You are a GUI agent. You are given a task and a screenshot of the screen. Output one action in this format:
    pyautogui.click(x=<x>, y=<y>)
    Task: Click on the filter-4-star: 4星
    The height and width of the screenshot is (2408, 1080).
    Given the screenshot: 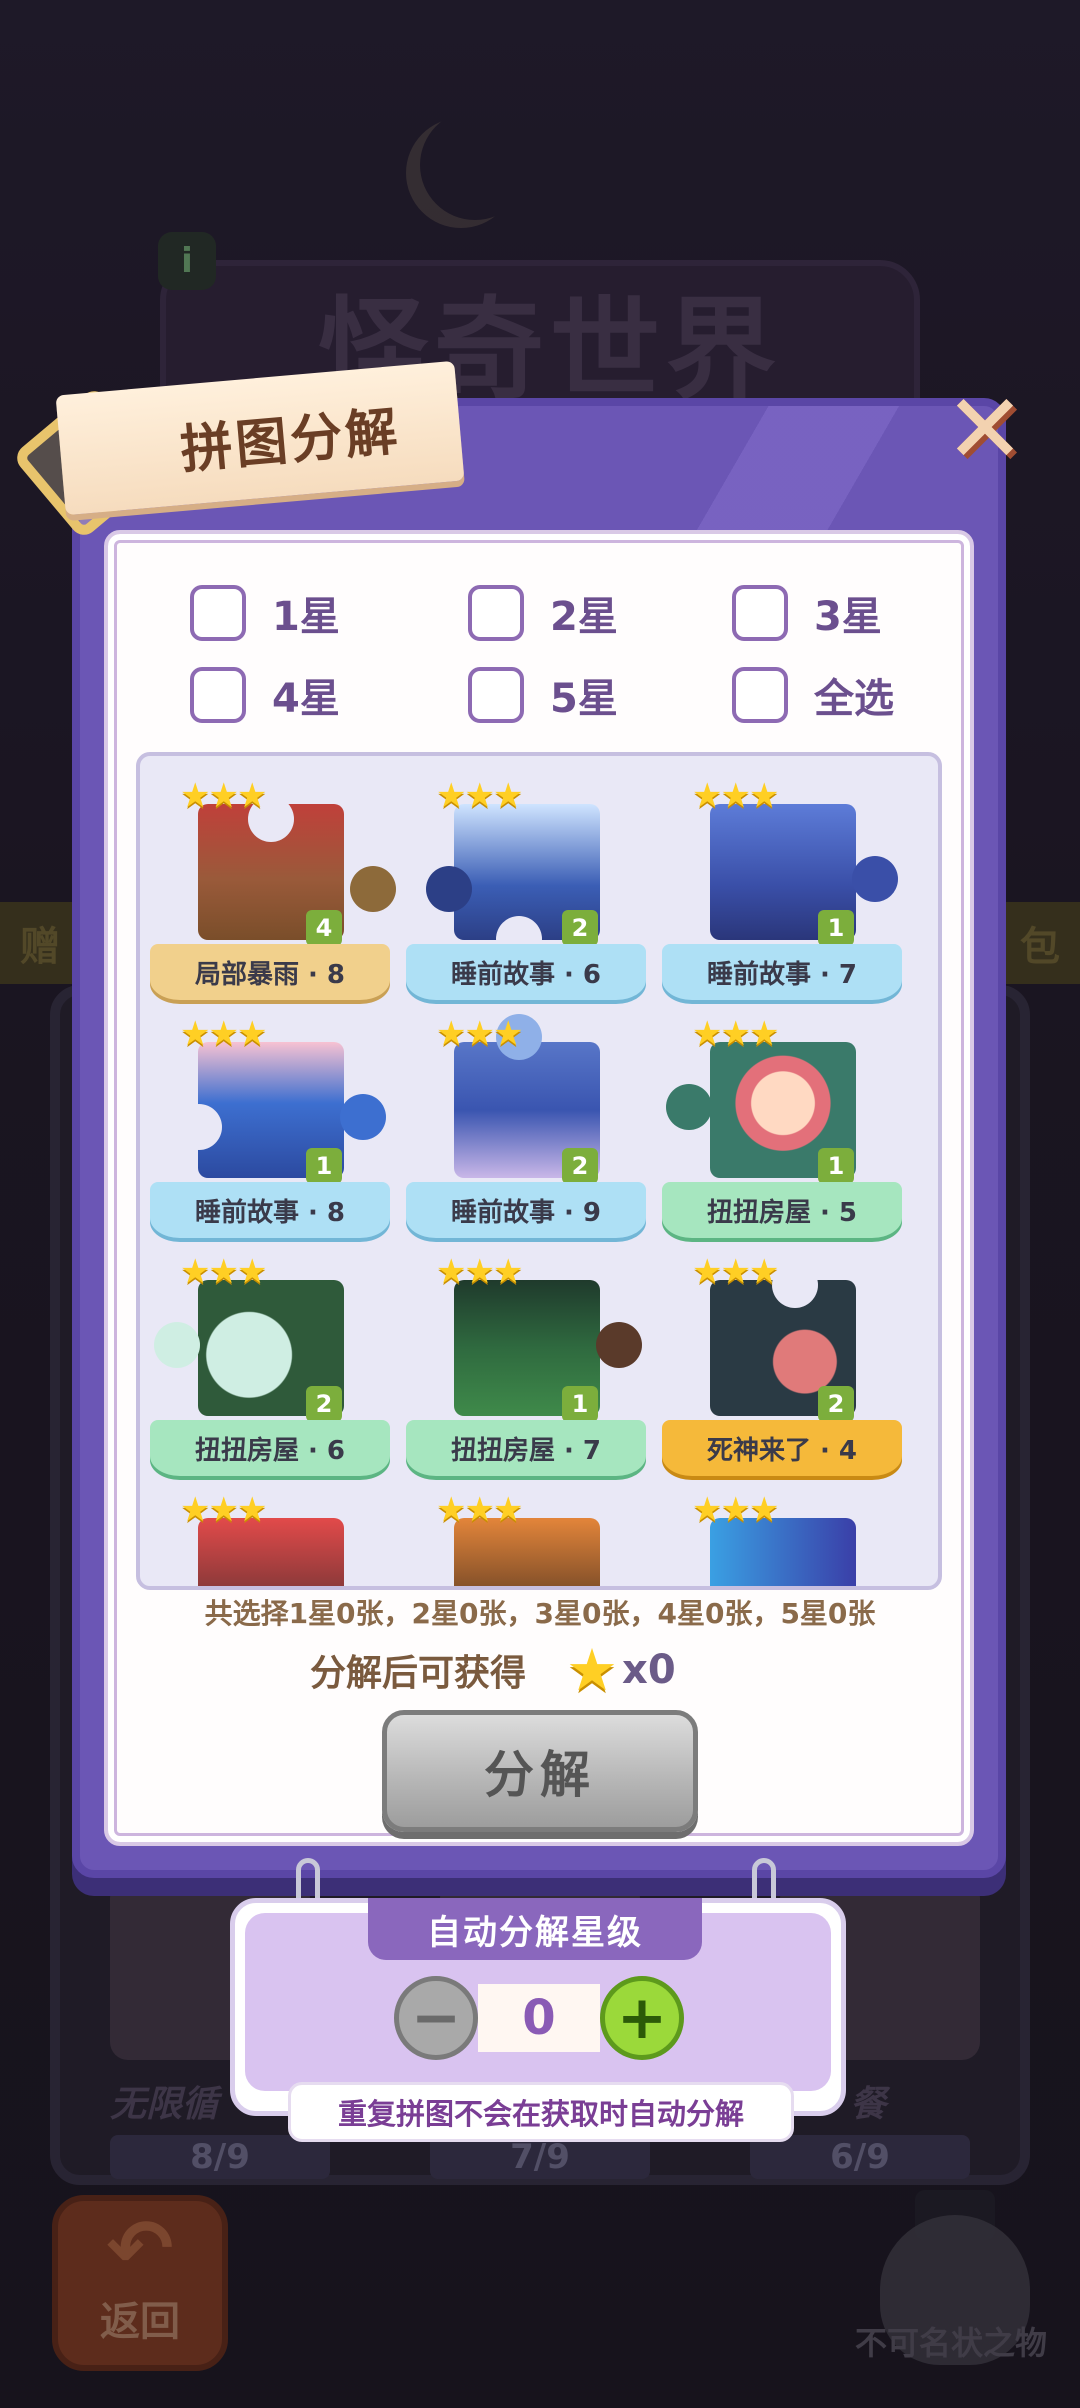 What is the action you would take?
    pyautogui.click(x=265, y=695)
    